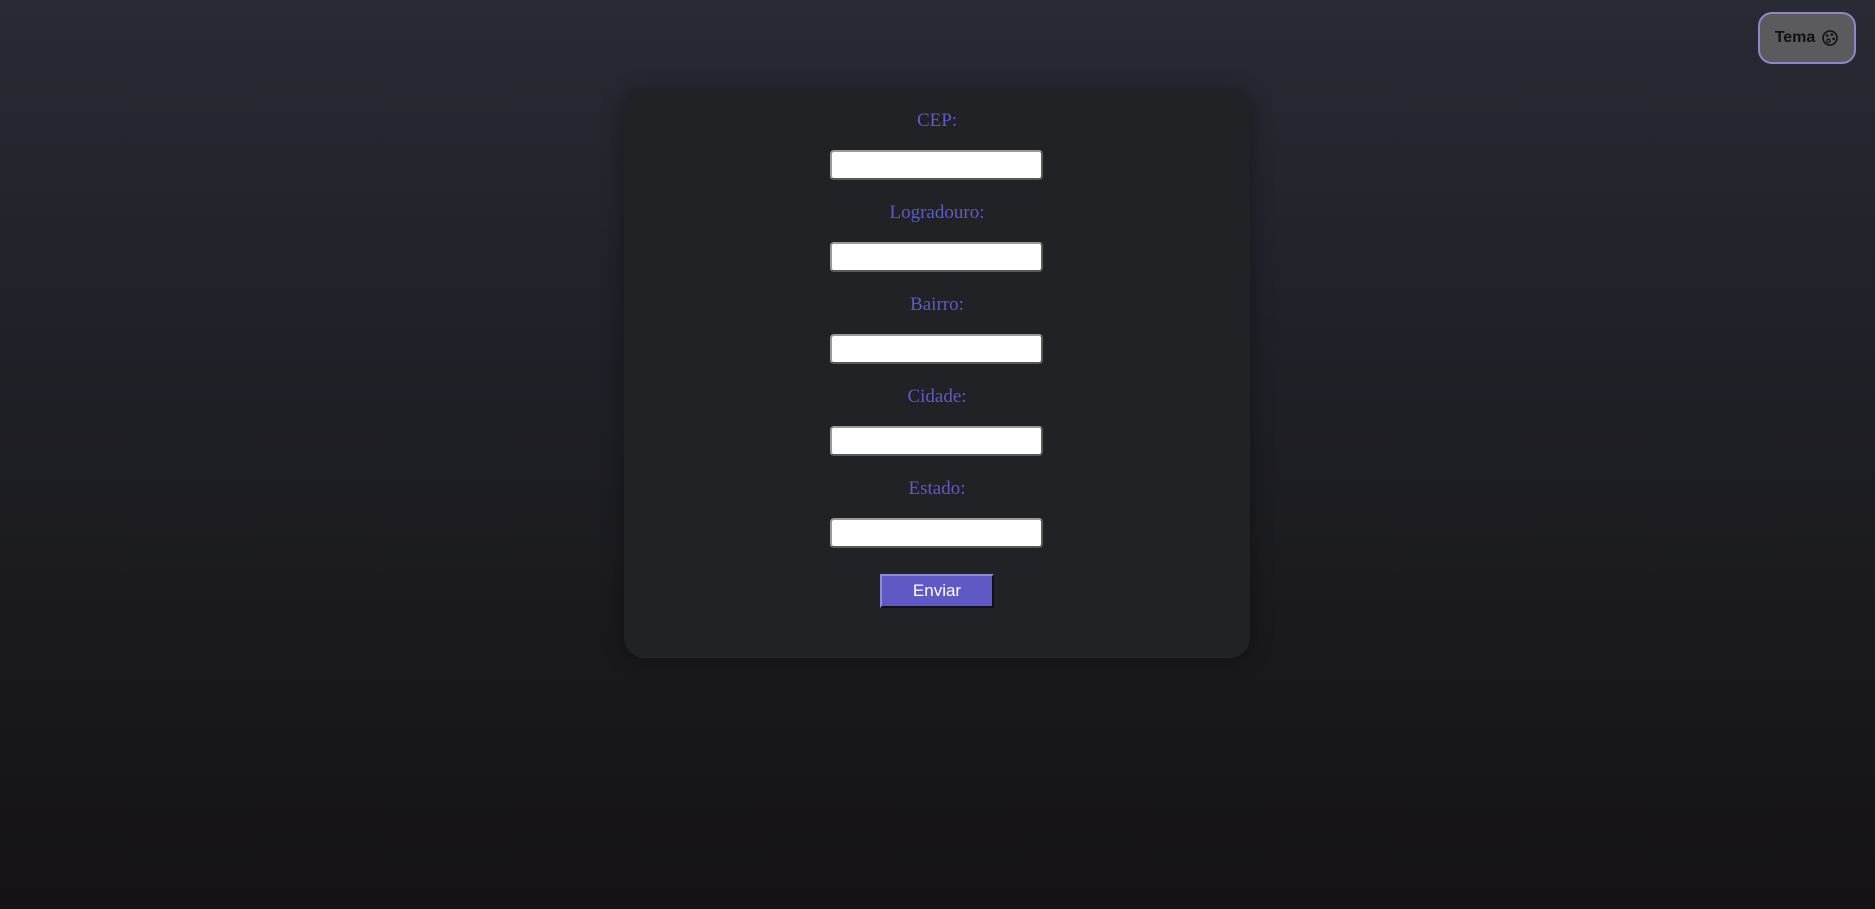 This screenshot has width=1875, height=909. I want to click on cep-input, so click(936, 165).